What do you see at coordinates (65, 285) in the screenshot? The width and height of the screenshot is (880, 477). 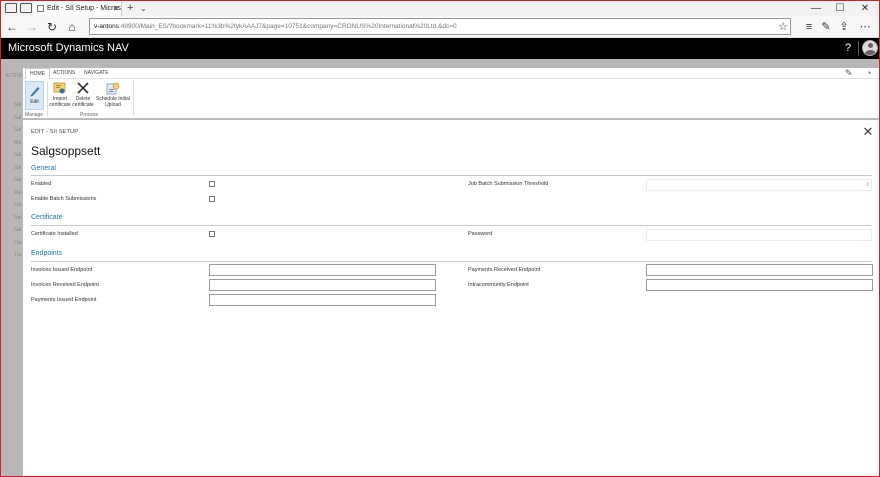 I see `invoices-received-label: Invoices Received Endpoint` at bounding box center [65, 285].